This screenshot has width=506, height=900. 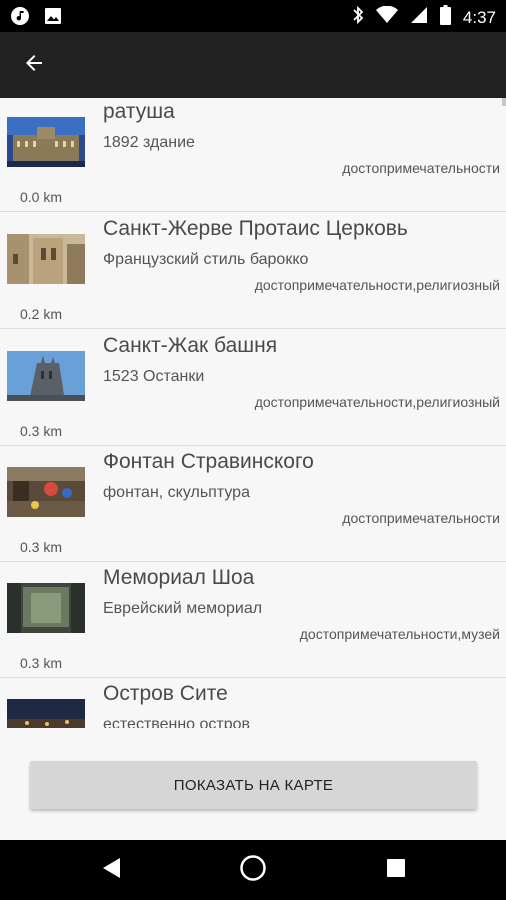 I want to click on place-categories: достопримечательности,музей, so click(x=399, y=634).